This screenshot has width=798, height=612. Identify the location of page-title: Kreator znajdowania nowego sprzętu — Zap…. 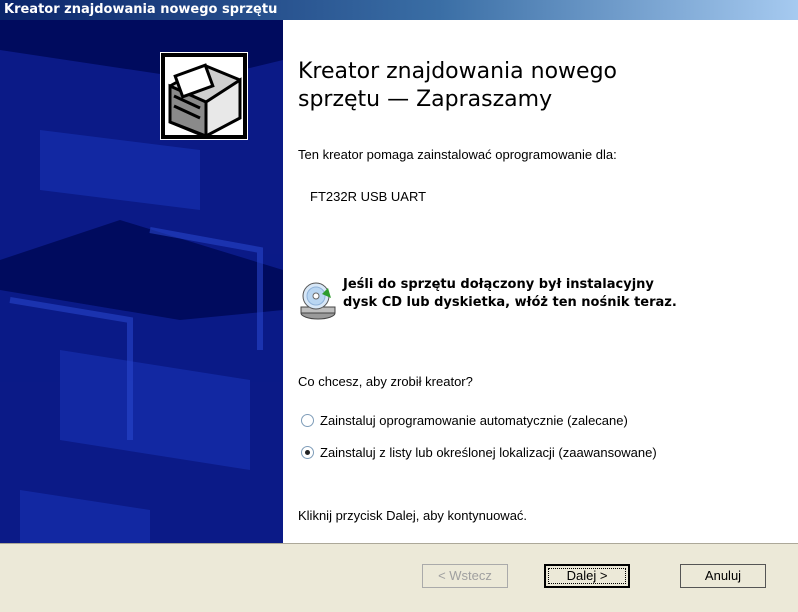
(538, 86).